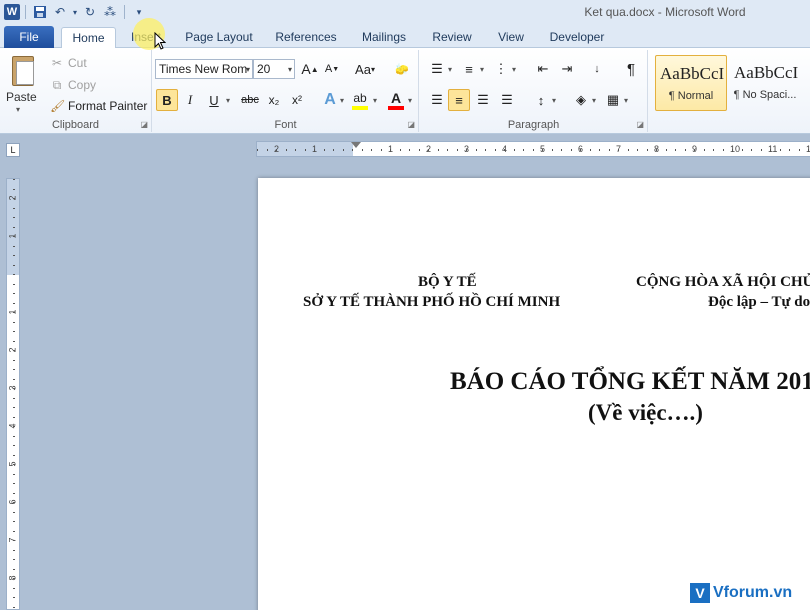  I want to click on format-painter-button: 🖌 Format Painter, so click(98, 106).